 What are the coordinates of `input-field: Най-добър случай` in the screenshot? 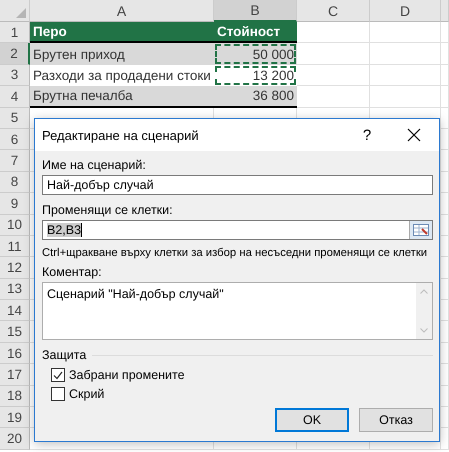 It's located at (237, 185).